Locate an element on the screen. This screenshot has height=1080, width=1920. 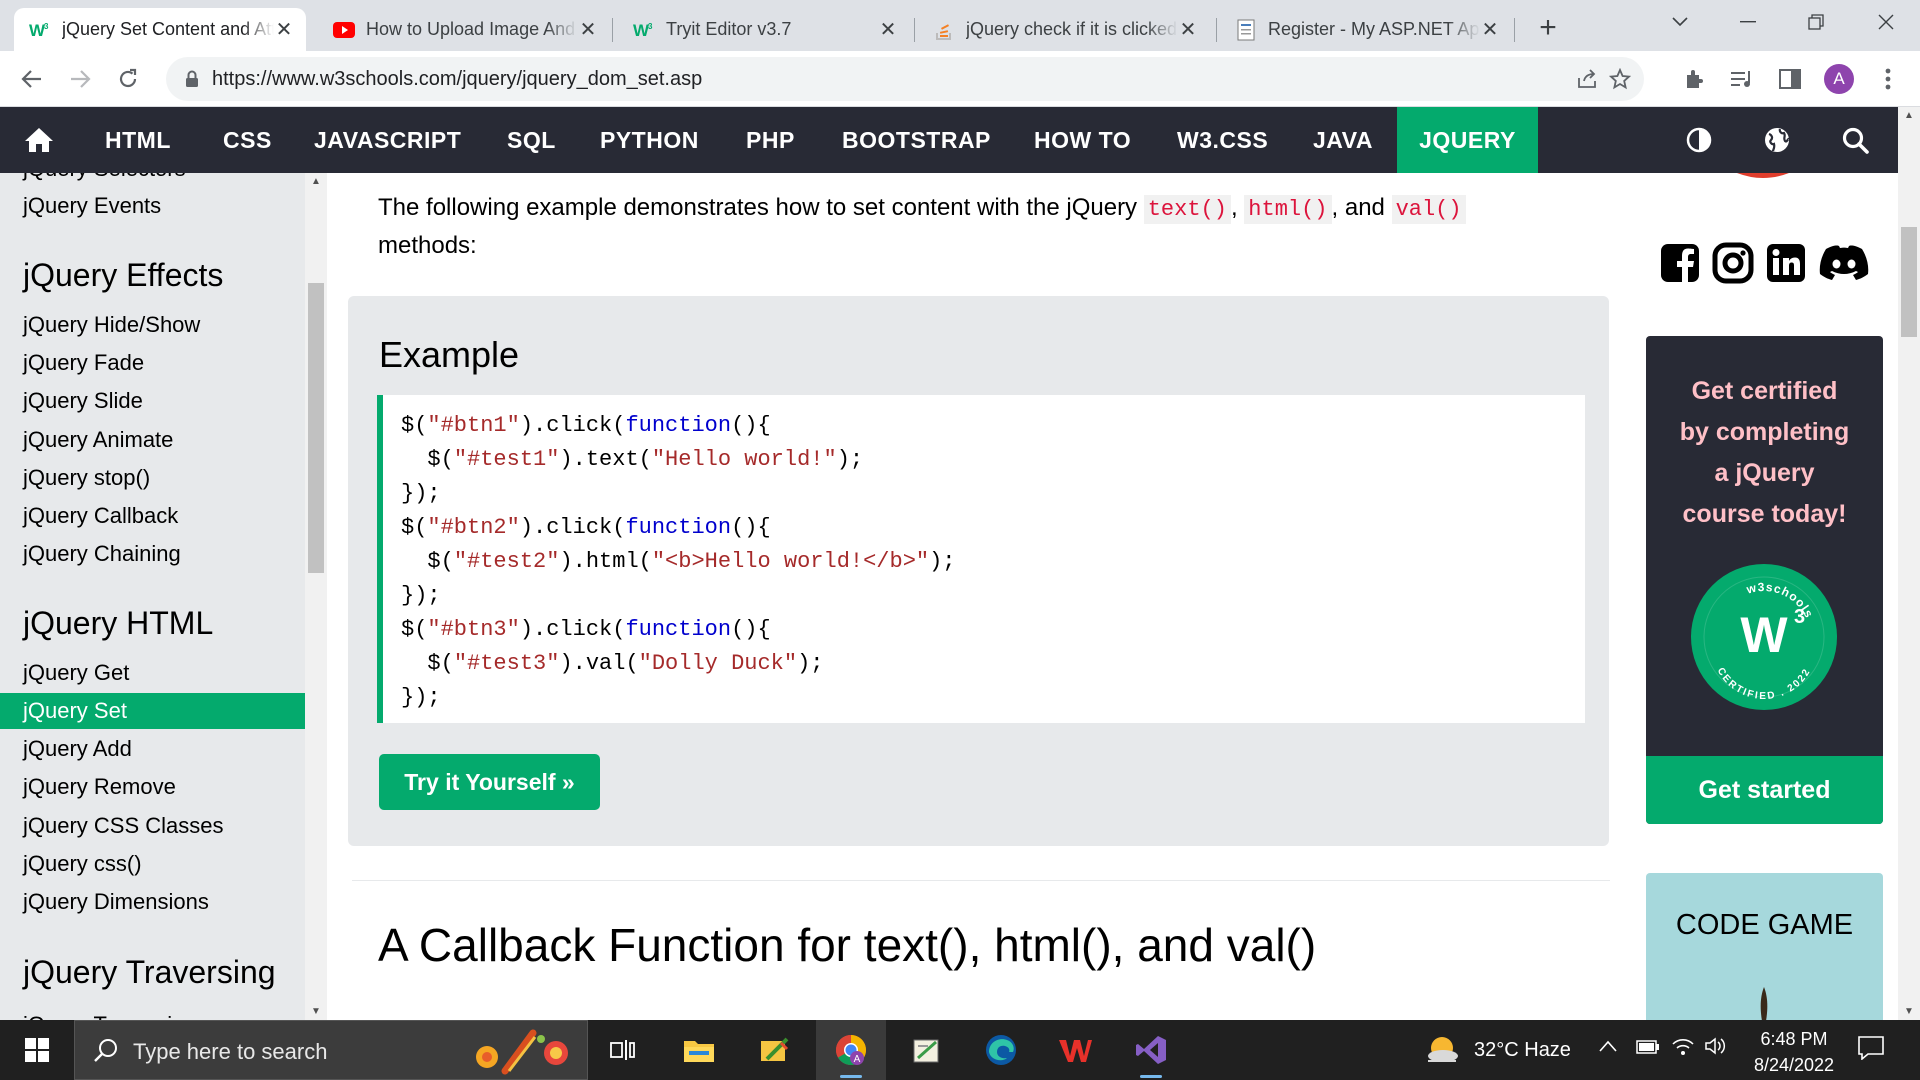
sidebar-item-chaining: jQuery Chaining is located at coordinates (152, 554).